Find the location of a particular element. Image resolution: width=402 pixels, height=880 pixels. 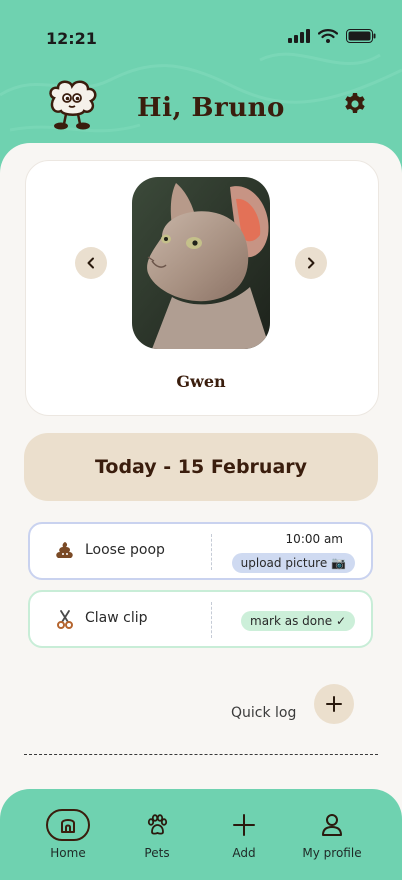

next-pet-button is located at coordinates (311, 263).